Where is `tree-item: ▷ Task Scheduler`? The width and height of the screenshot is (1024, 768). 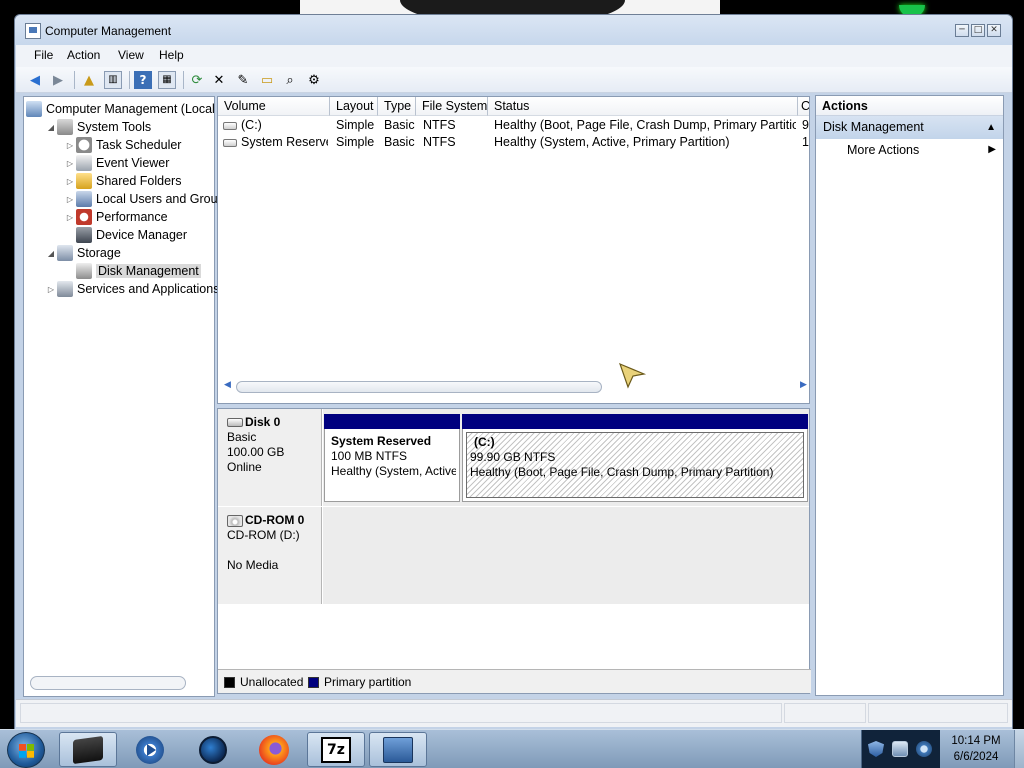 tree-item: ▷ Task Scheduler is located at coordinates (122, 145).